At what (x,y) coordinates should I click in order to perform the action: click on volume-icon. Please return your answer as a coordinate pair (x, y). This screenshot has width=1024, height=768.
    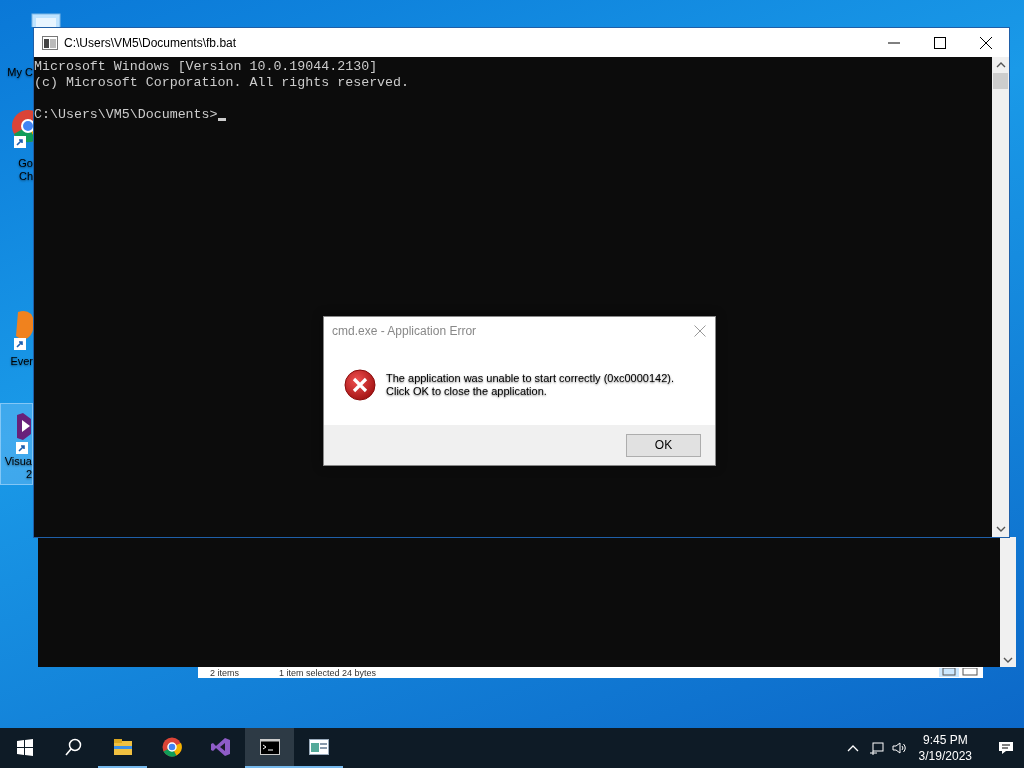
    Looking at the image, I should click on (899, 748).